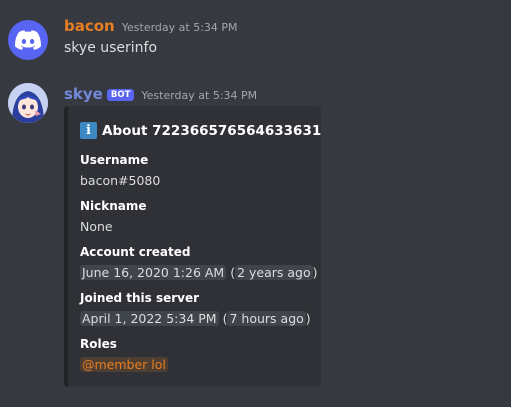  I want to click on username: bacon, so click(89, 26).